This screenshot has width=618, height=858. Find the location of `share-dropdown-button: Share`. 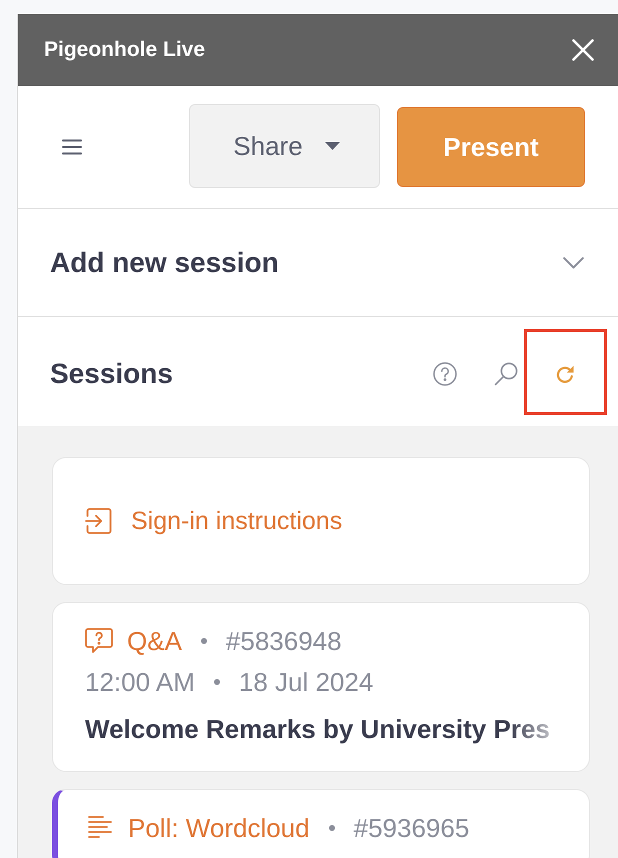

share-dropdown-button: Share is located at coordinates (284, 146).